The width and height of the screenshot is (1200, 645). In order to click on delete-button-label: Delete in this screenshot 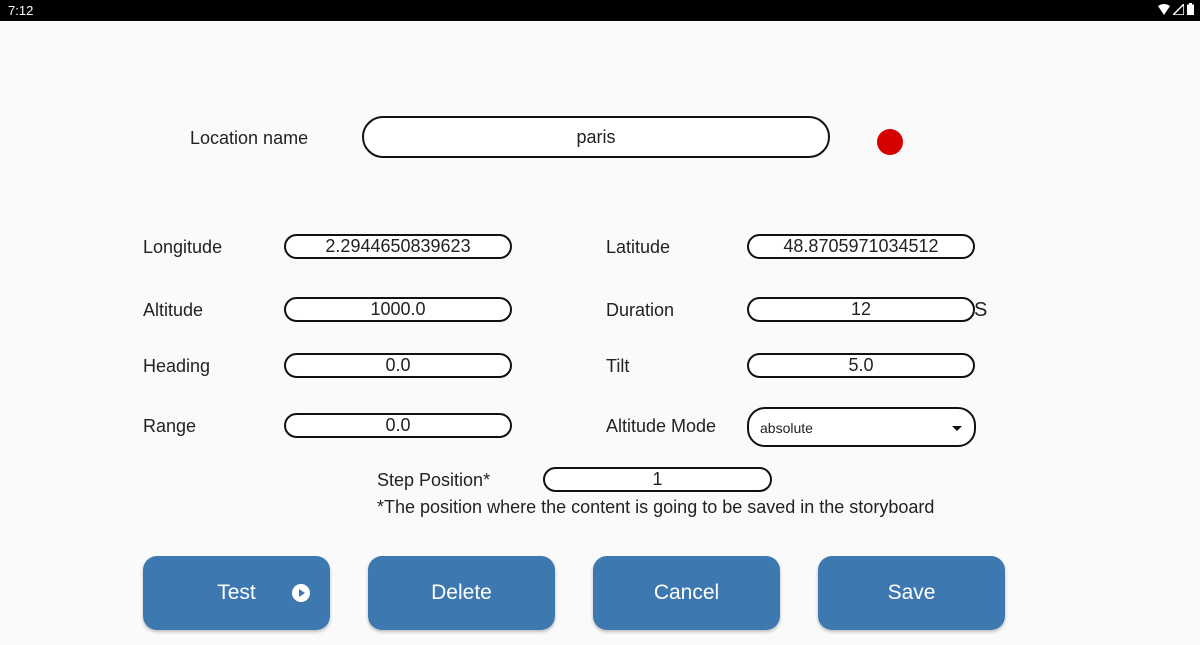, I will do `click(461, 592)`.